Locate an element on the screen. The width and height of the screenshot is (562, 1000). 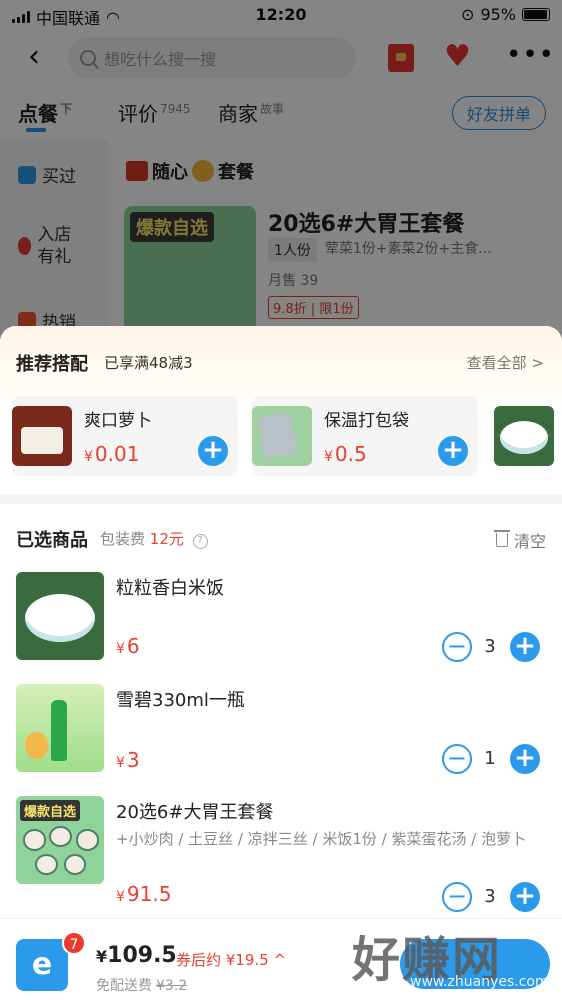
packing-fee: 包装费 12元 ? is located at coordinates (154, 538).